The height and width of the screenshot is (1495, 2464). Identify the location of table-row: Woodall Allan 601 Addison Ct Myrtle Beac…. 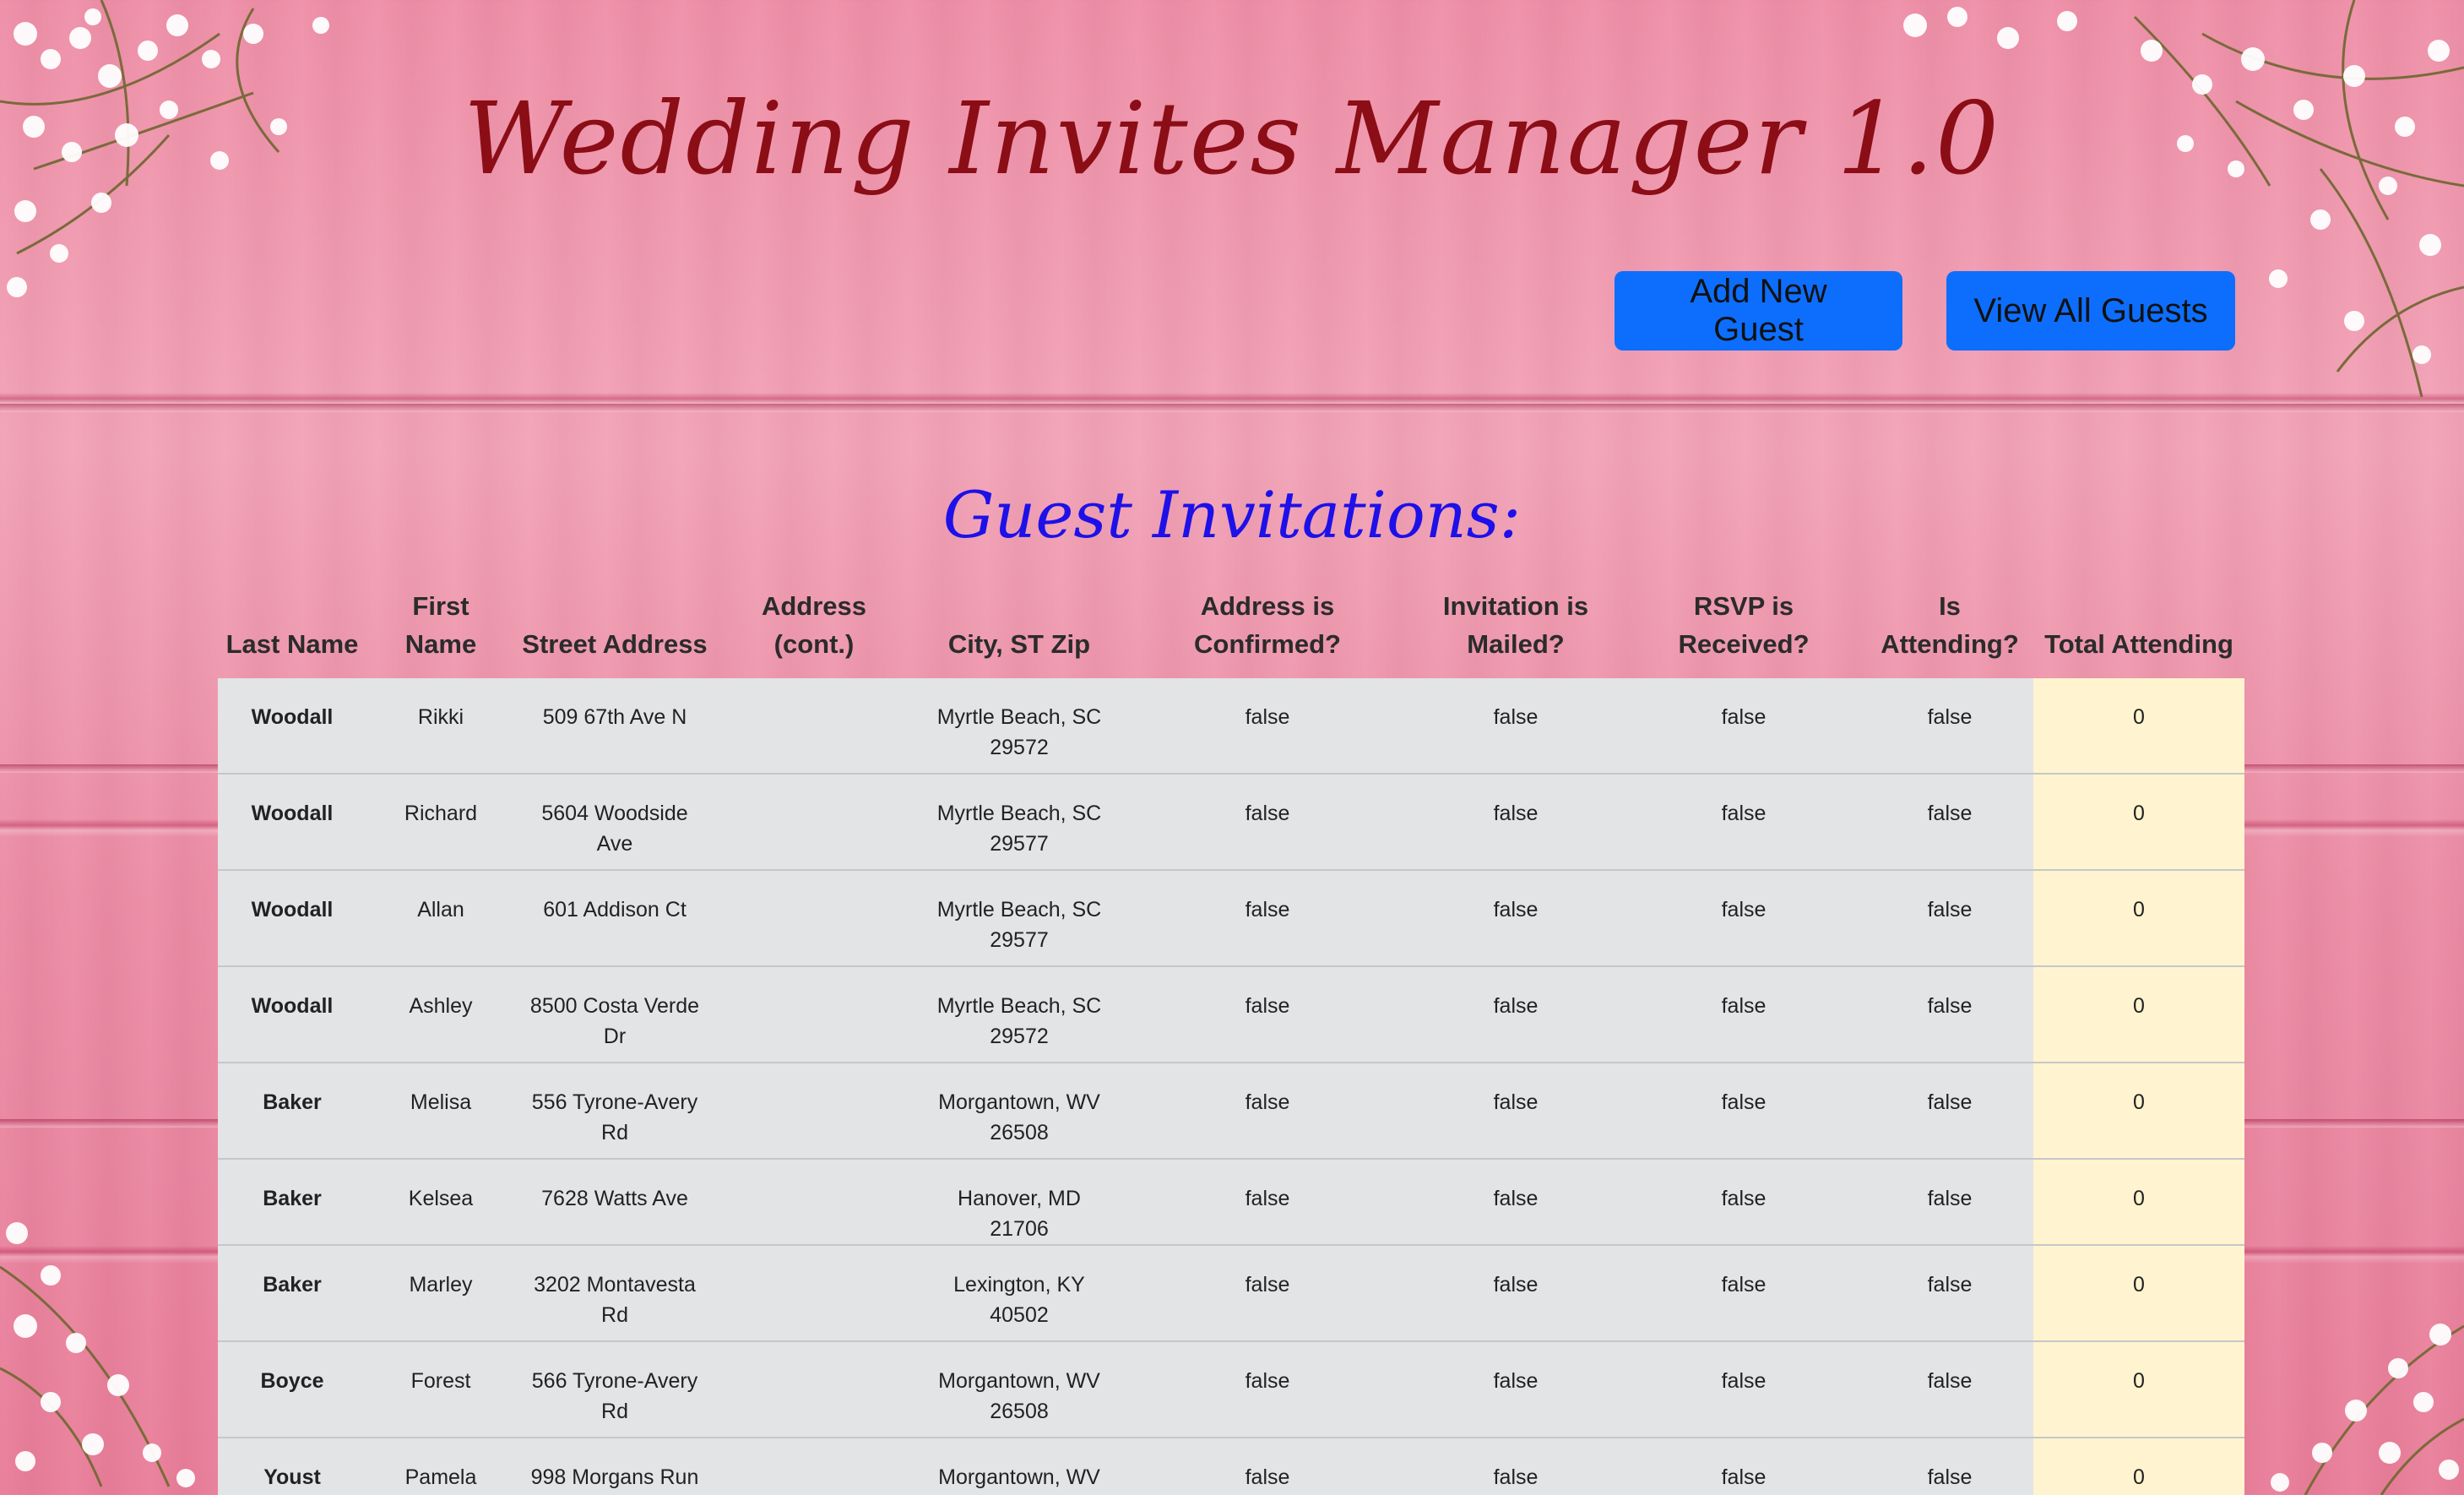
(1231, 919).